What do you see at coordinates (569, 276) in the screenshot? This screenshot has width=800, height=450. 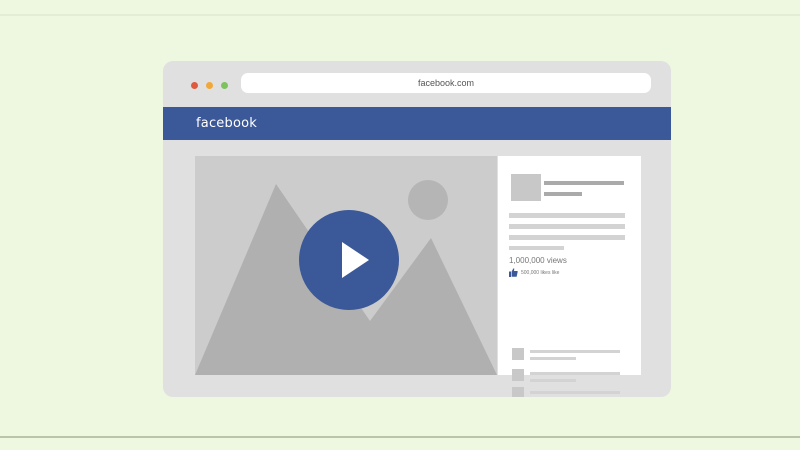 I see `video-sidebar: 1,000,000 views 500,000 likes like` at bounding box center [569, 276].